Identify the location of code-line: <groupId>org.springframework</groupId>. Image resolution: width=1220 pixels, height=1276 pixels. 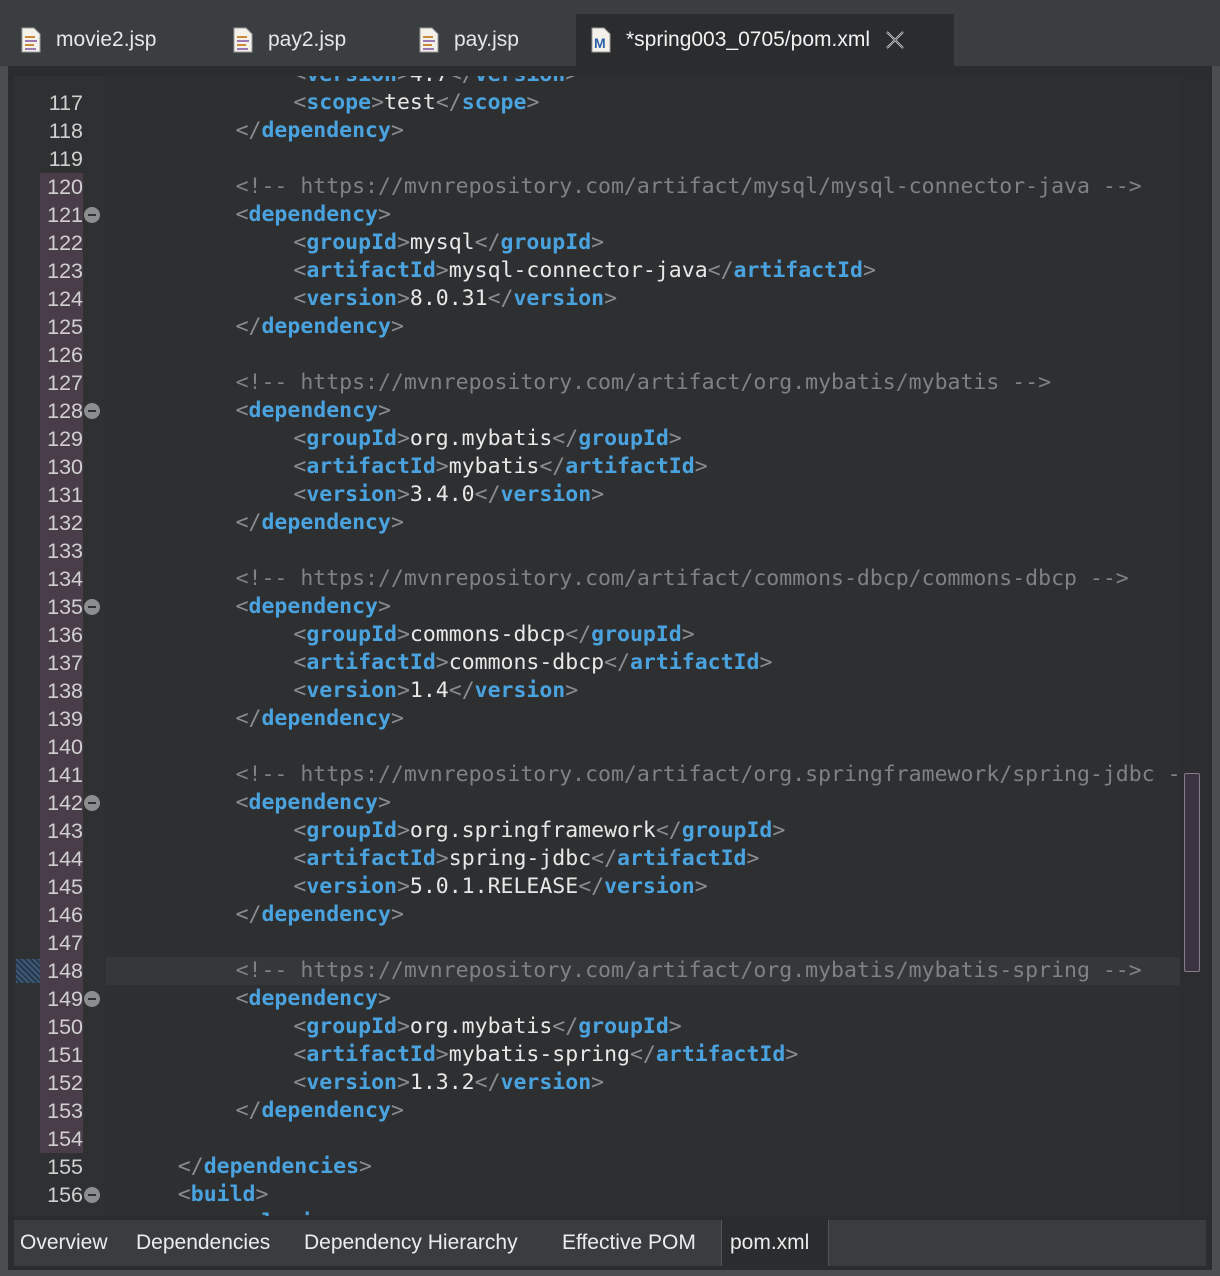
(643, 831).